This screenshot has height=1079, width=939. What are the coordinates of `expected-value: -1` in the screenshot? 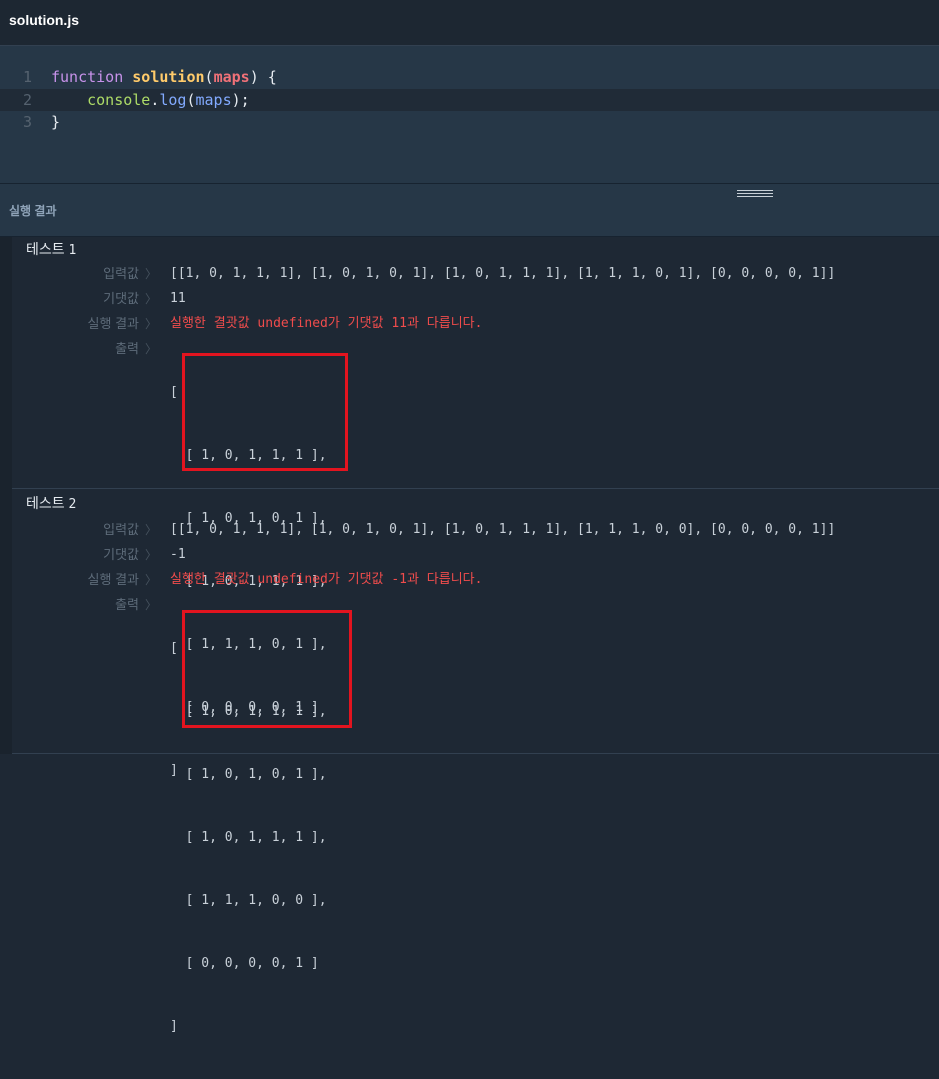 It's located at (178, 554).